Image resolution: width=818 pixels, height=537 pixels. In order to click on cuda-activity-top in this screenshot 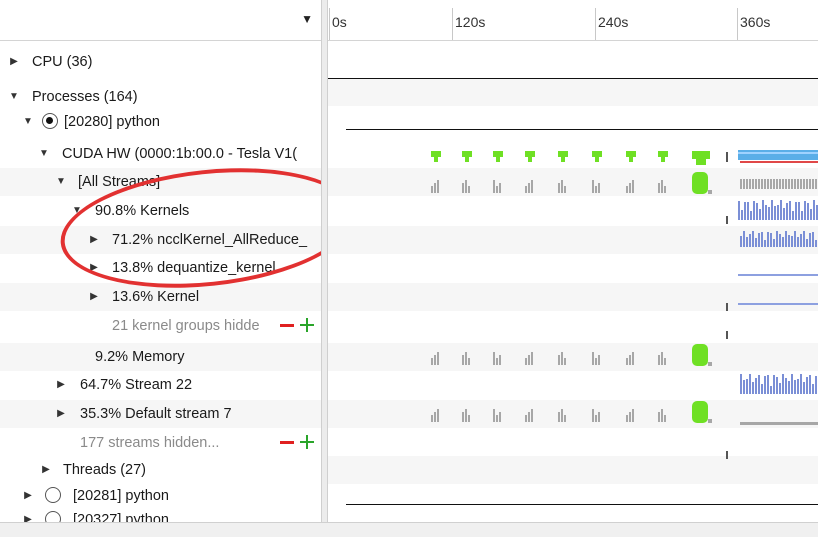, I will do `click(778, 153)`.